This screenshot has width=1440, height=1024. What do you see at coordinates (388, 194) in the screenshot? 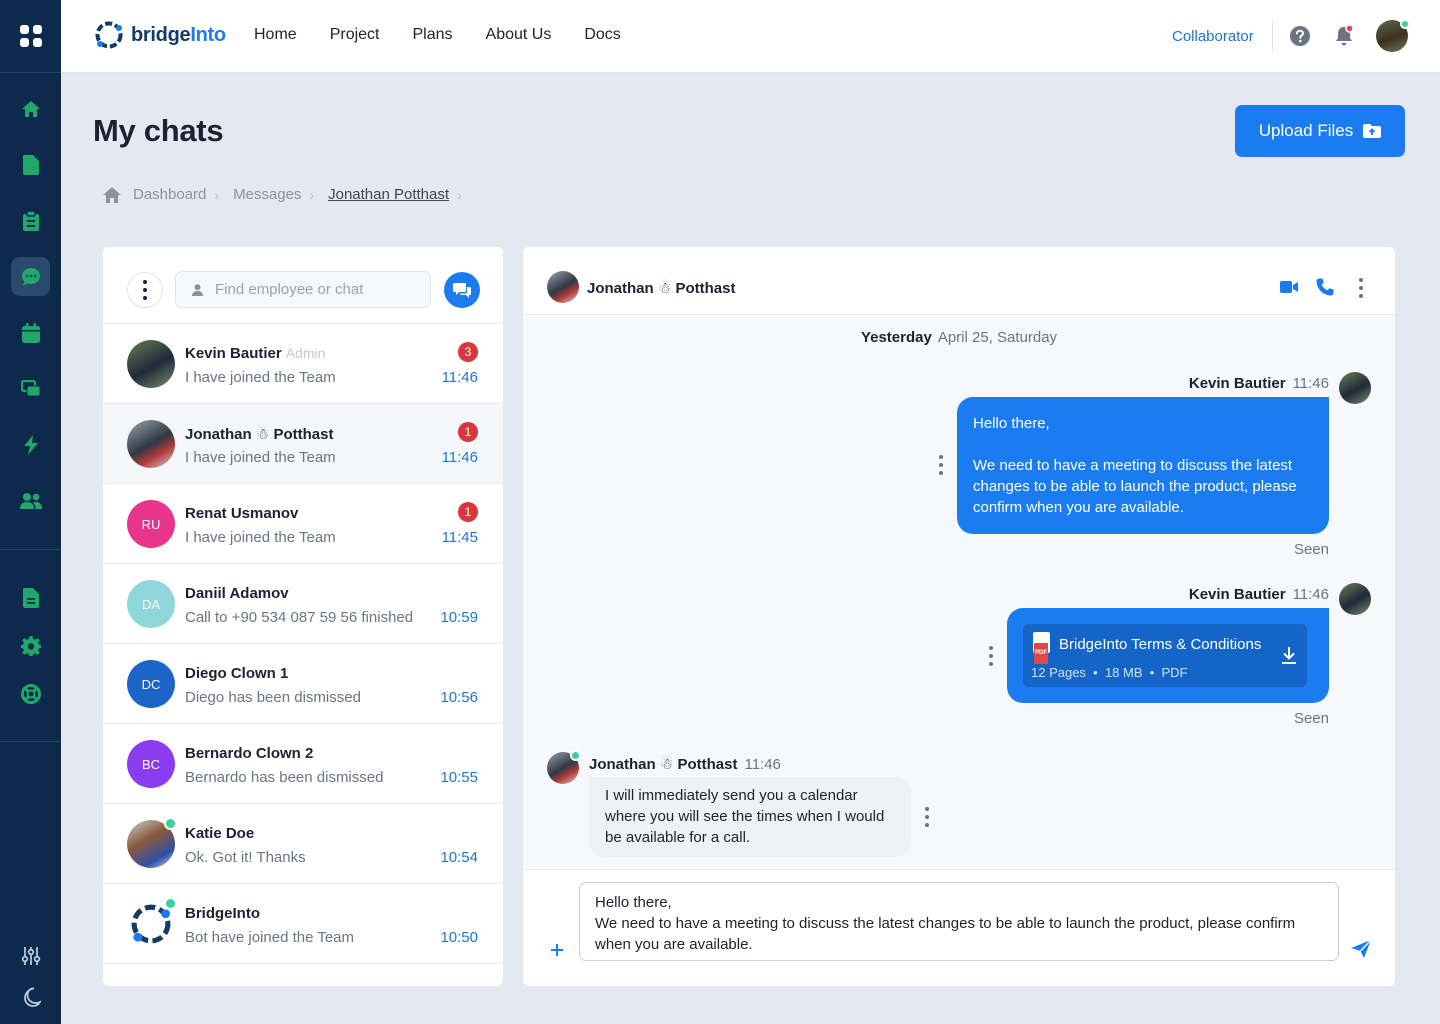
I see `breadcrumb-current: Jonathan Potthast` at bounding box center [388, 194].